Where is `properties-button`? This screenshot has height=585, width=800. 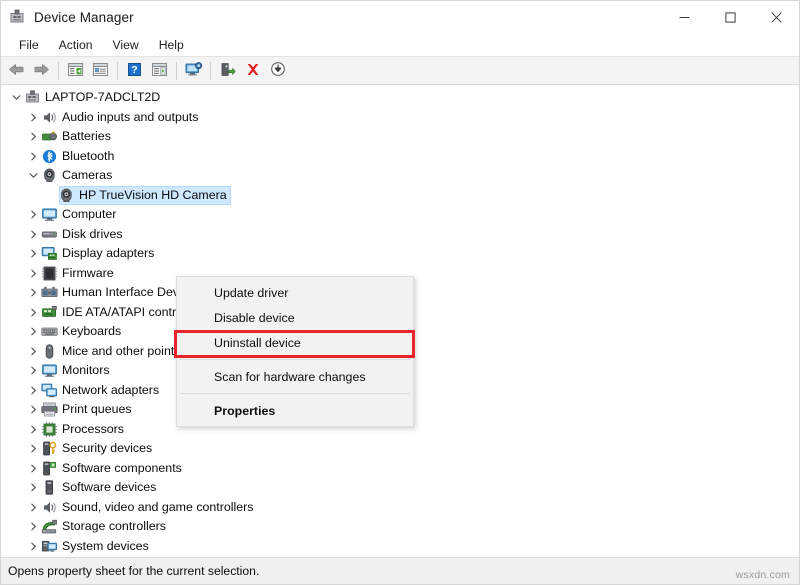 properties-button is located at coordinates (100, 70).